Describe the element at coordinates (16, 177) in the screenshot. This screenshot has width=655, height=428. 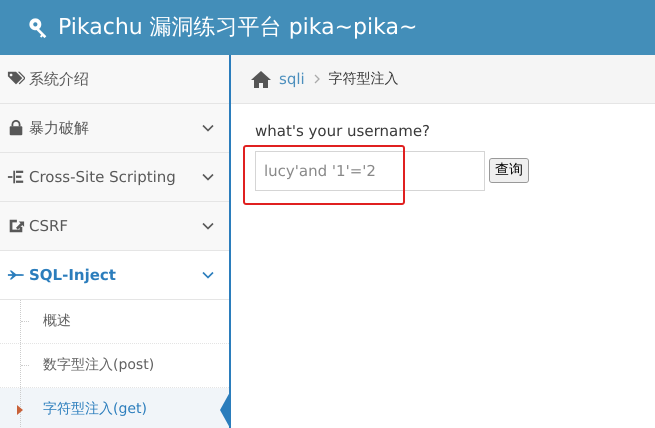
I see `list-icon` at that location.